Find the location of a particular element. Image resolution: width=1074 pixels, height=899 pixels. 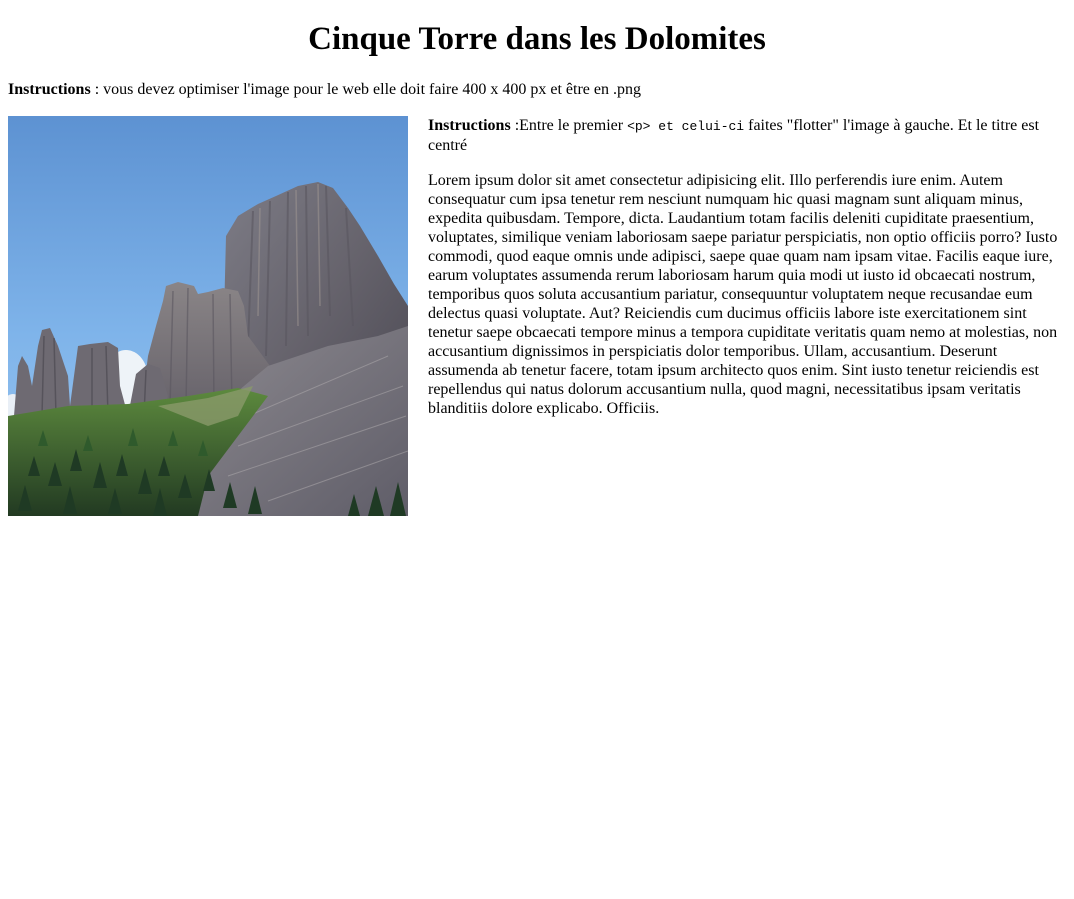

intro-label: Instructions is located at coordinates (49, 89).